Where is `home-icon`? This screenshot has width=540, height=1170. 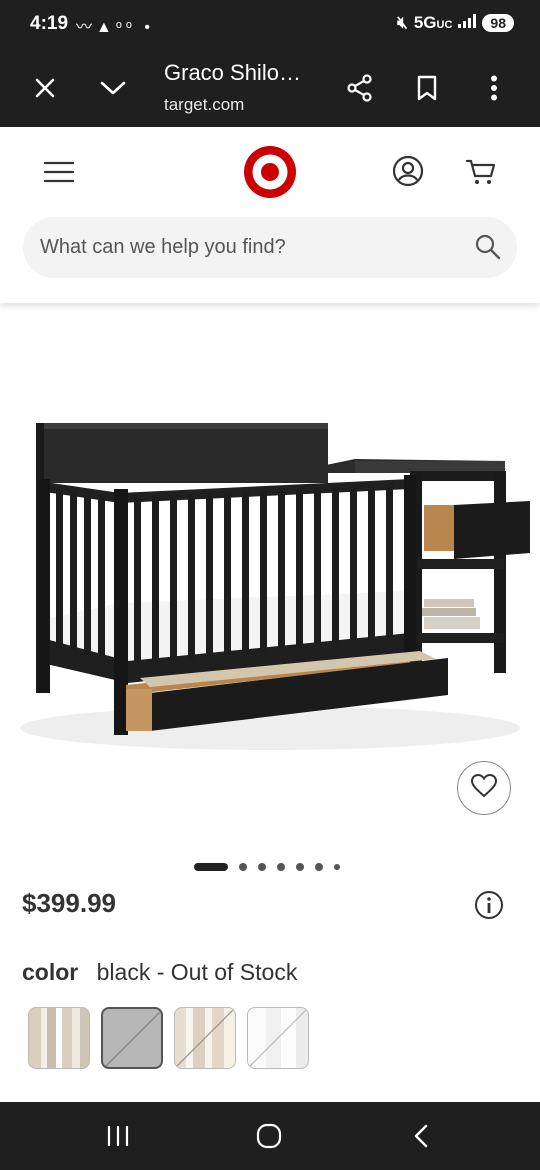 home-icon is located at coordinates (269, 1136).